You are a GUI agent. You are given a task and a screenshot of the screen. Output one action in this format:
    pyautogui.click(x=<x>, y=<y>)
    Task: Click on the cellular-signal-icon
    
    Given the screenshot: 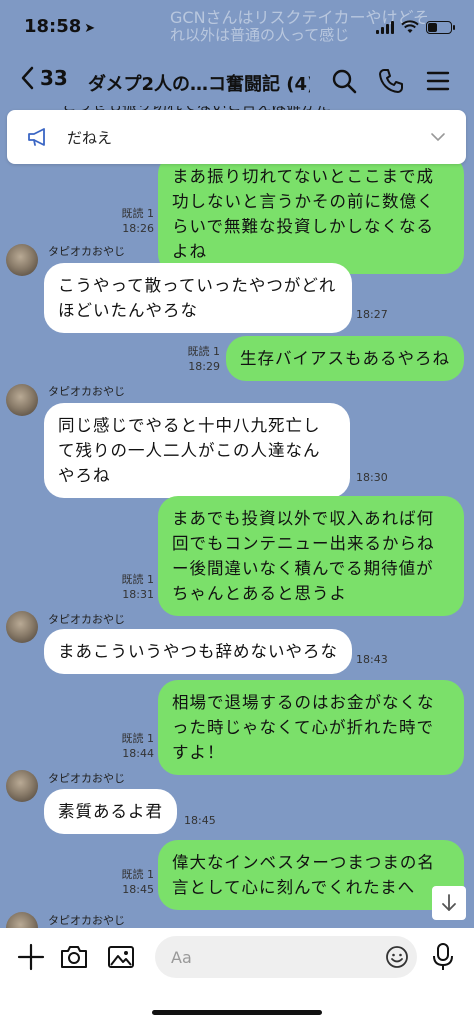 What is the action you would take?
    pyautogui.click(x=385, y=27)
    